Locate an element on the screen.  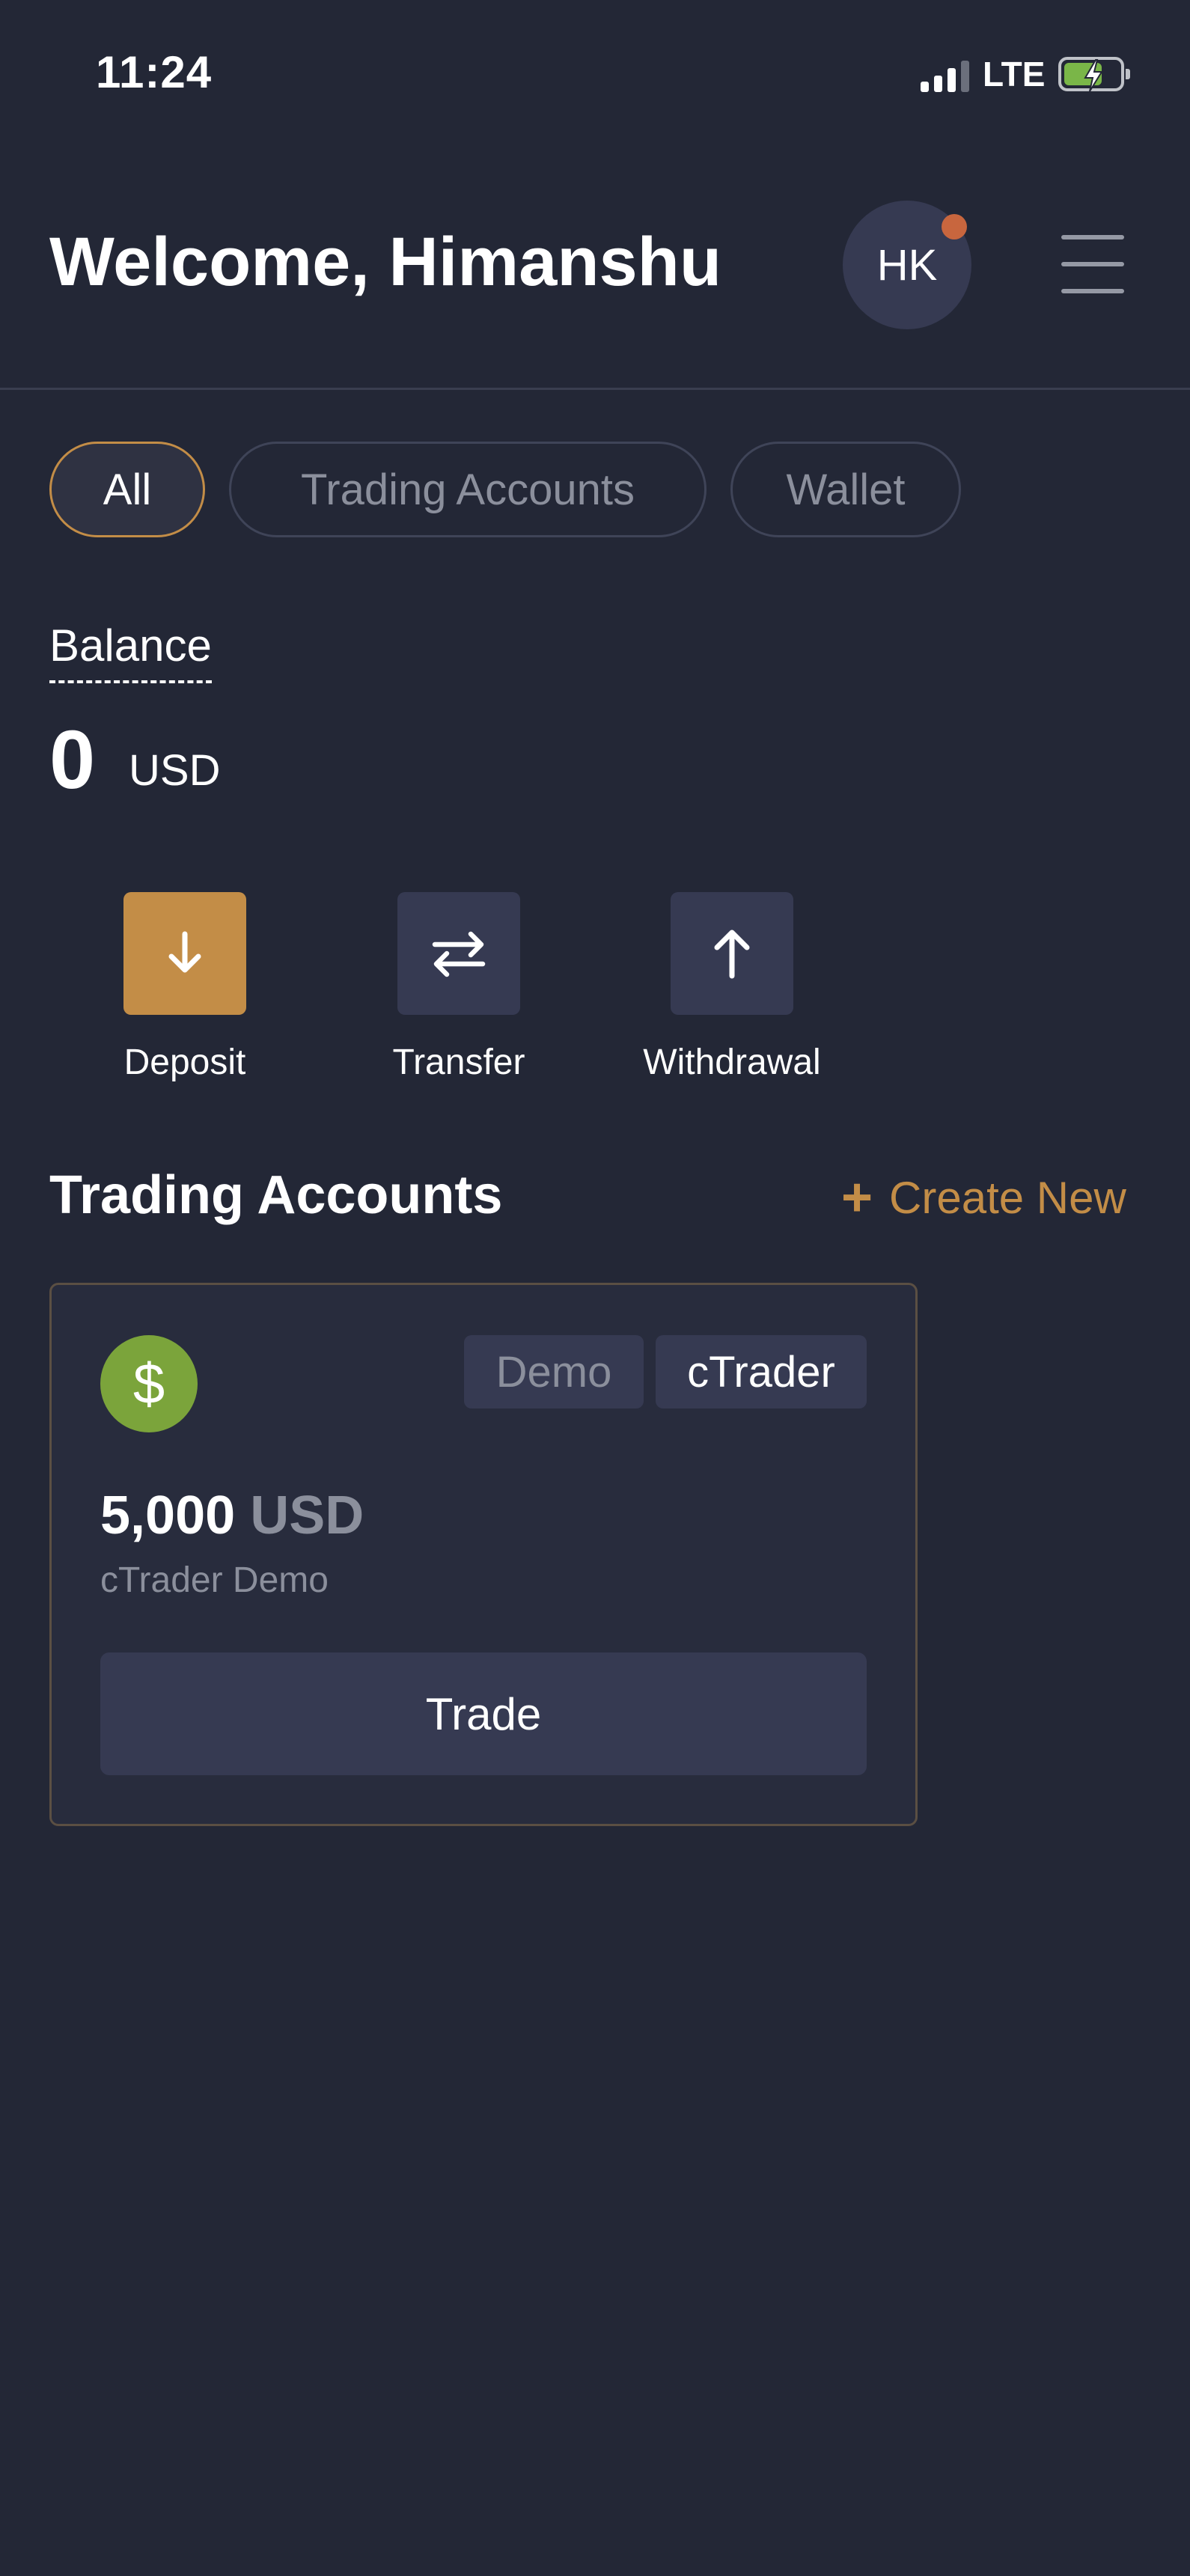
welcome-heading: Welcome, Himanshu is located at coordinates (385, 262).